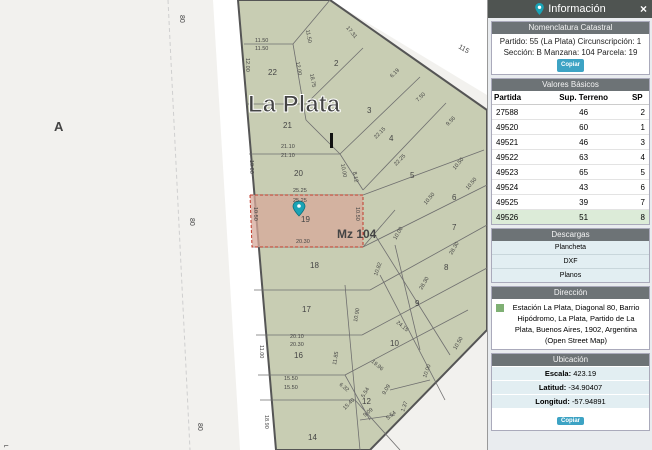 This screenshot has width=652, height=450. I want to click on panel-header: Información ×, so click(570, 9).